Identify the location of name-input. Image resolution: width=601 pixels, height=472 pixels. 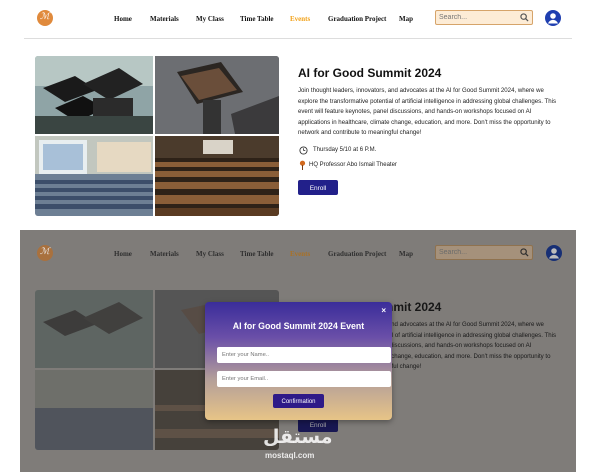
(304, 355).